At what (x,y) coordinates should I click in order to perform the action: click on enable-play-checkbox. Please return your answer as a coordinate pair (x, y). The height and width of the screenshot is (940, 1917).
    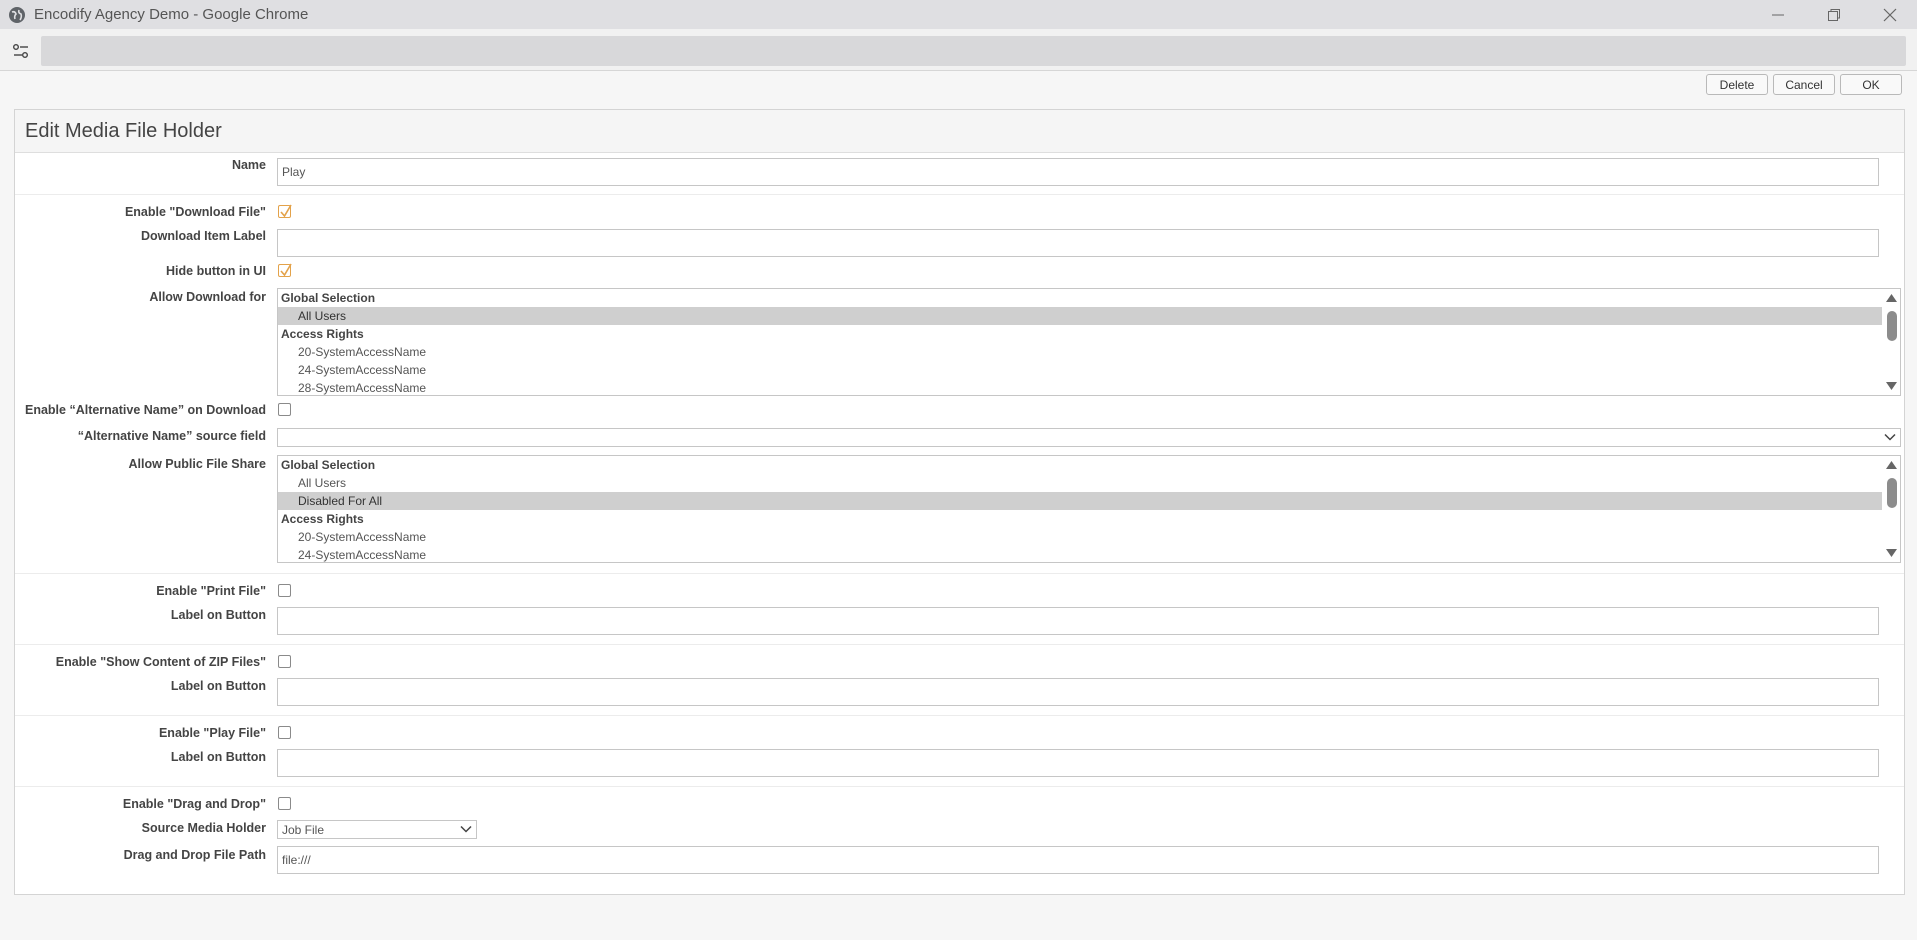
    Looking at the image, I should click on (284, 732).